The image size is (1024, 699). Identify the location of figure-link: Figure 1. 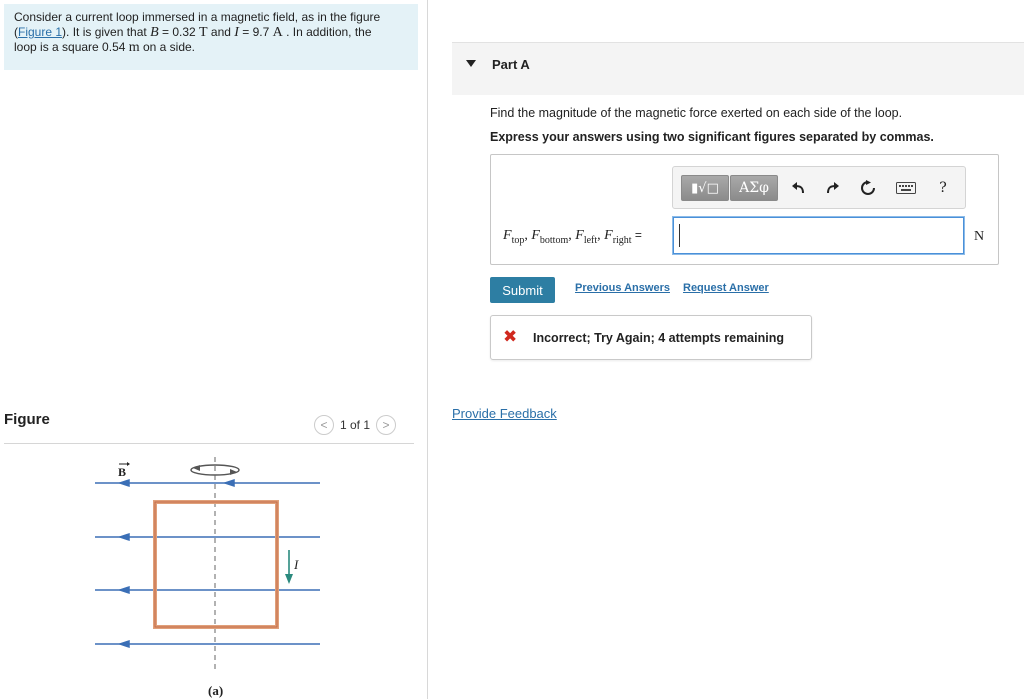
(40, 32).